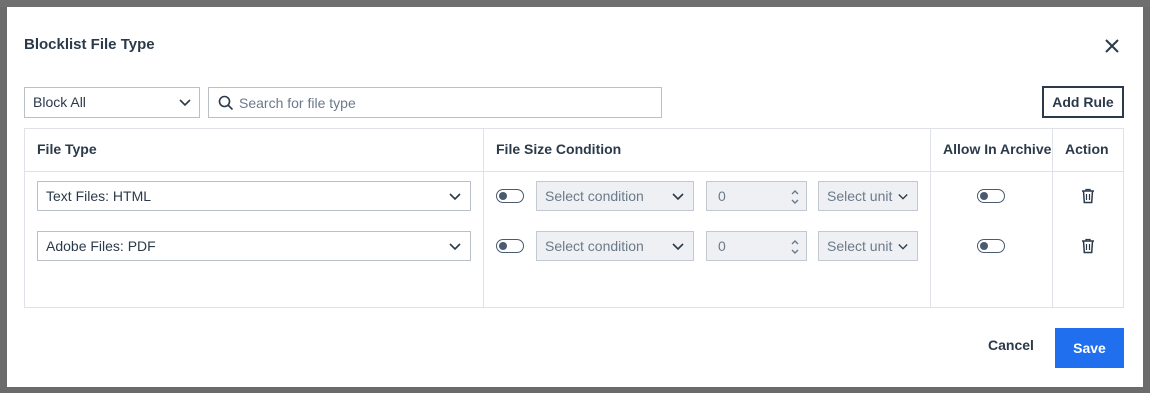  I want to click on close-button, so click(1112, 46).